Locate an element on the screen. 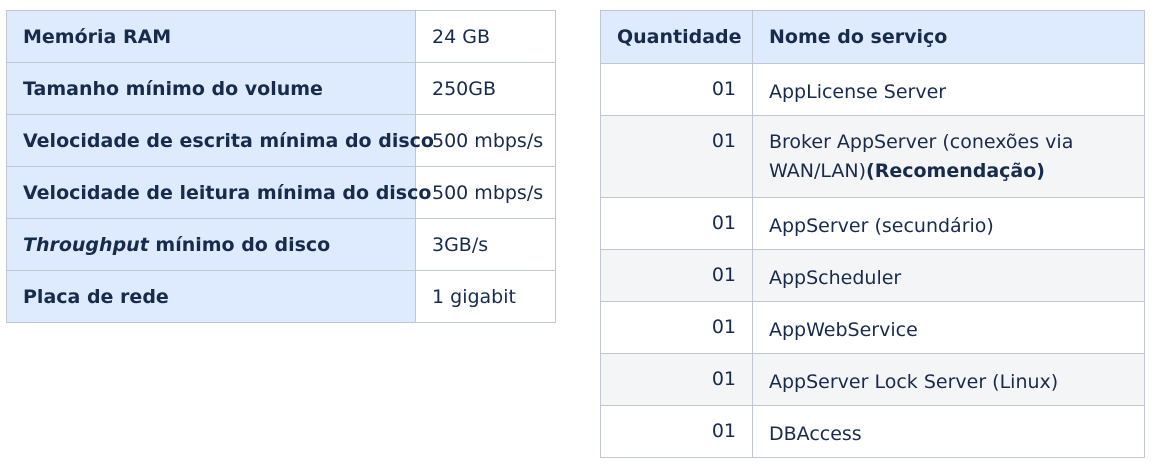  row-value: 1 gigabit is located at coordinates (485, 296).